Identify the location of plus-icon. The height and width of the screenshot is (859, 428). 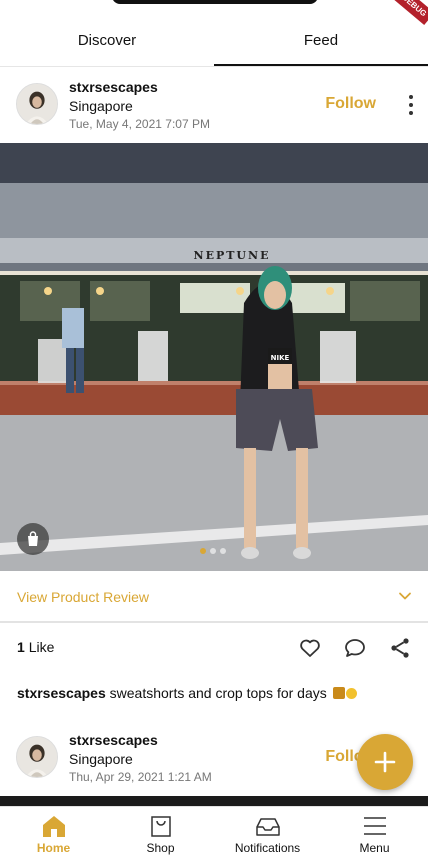
(385, 762).